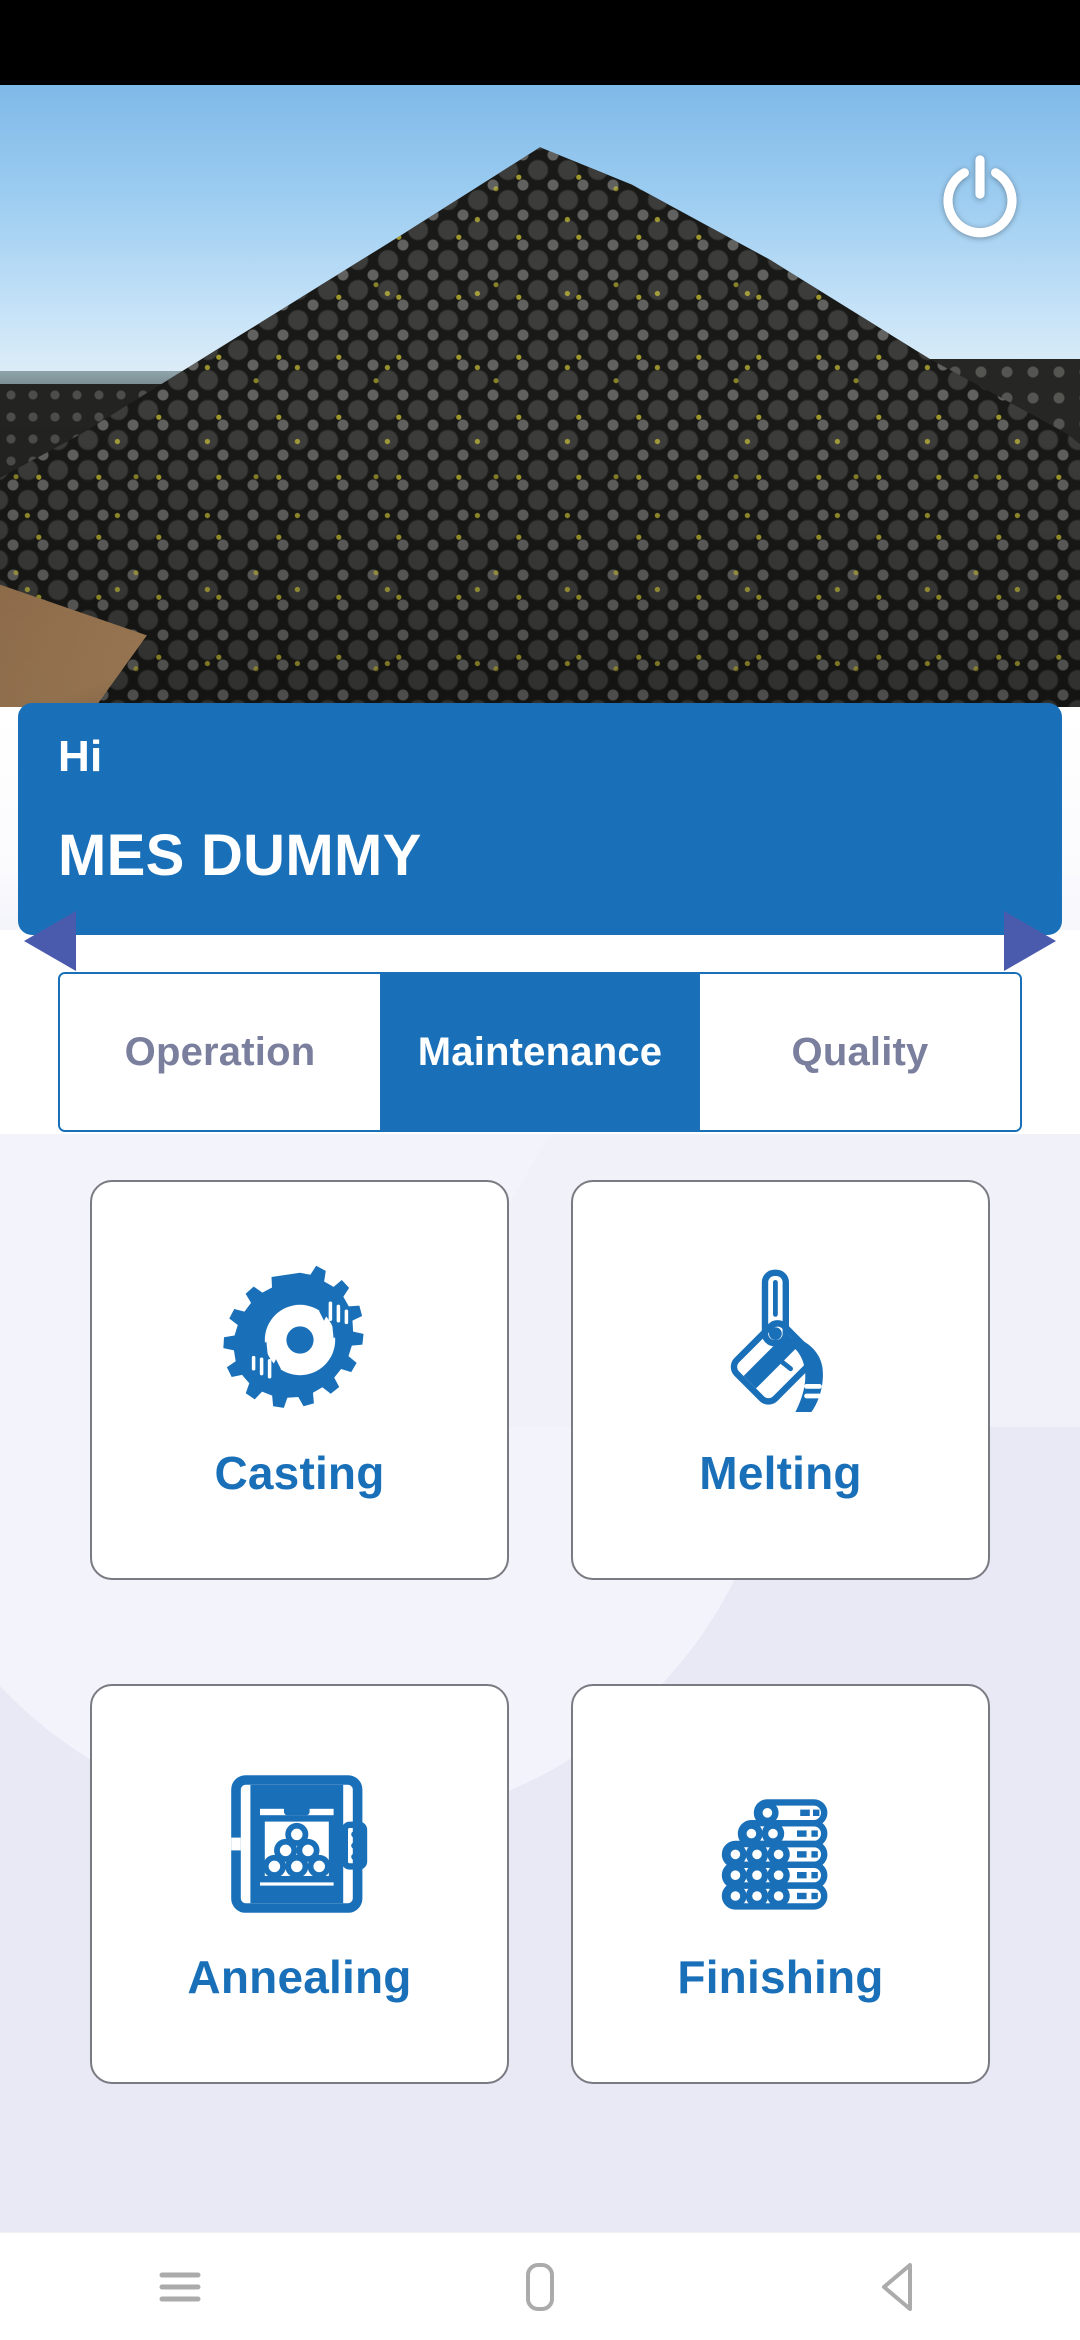 The width and height of the screenshot is (1080, 2340). I want to click on module-label-casting: Casting, so click(299, 1473).